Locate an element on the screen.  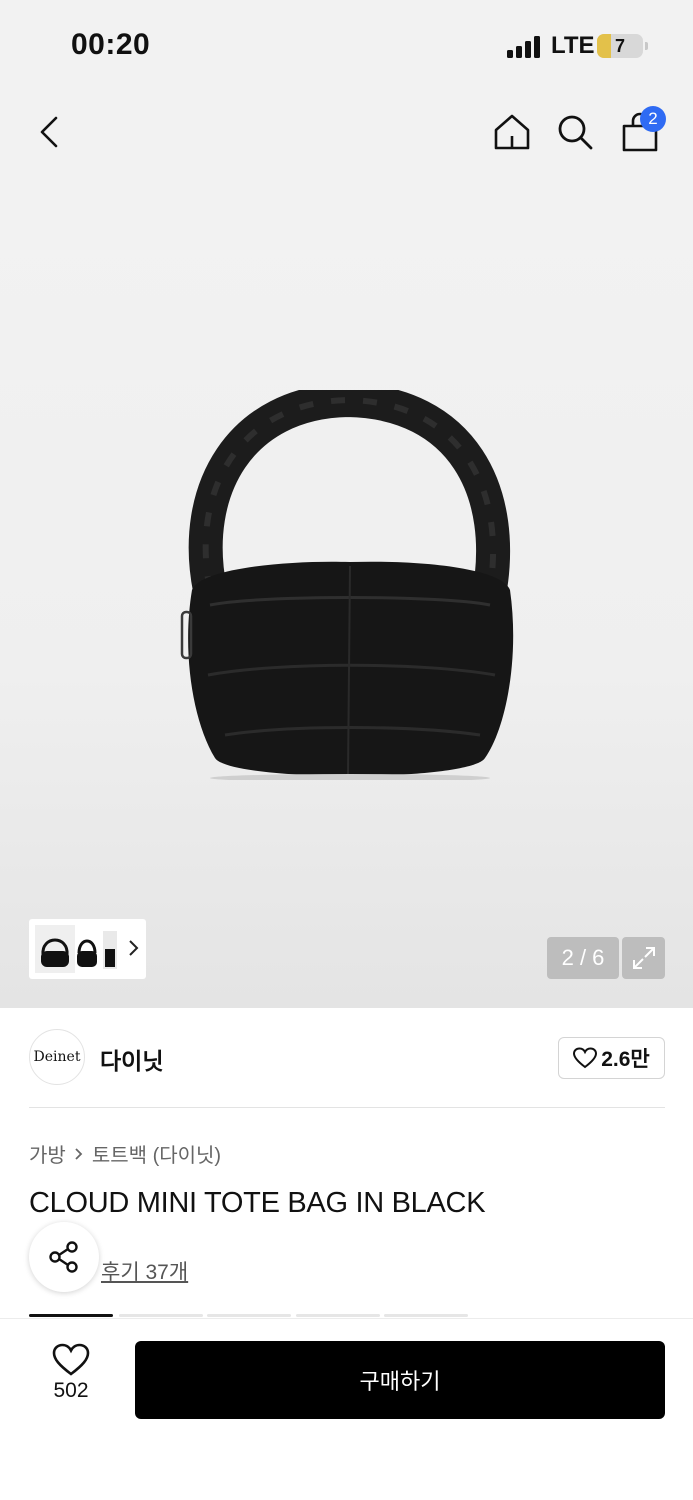
home-button is located at coordinates (512, 132).